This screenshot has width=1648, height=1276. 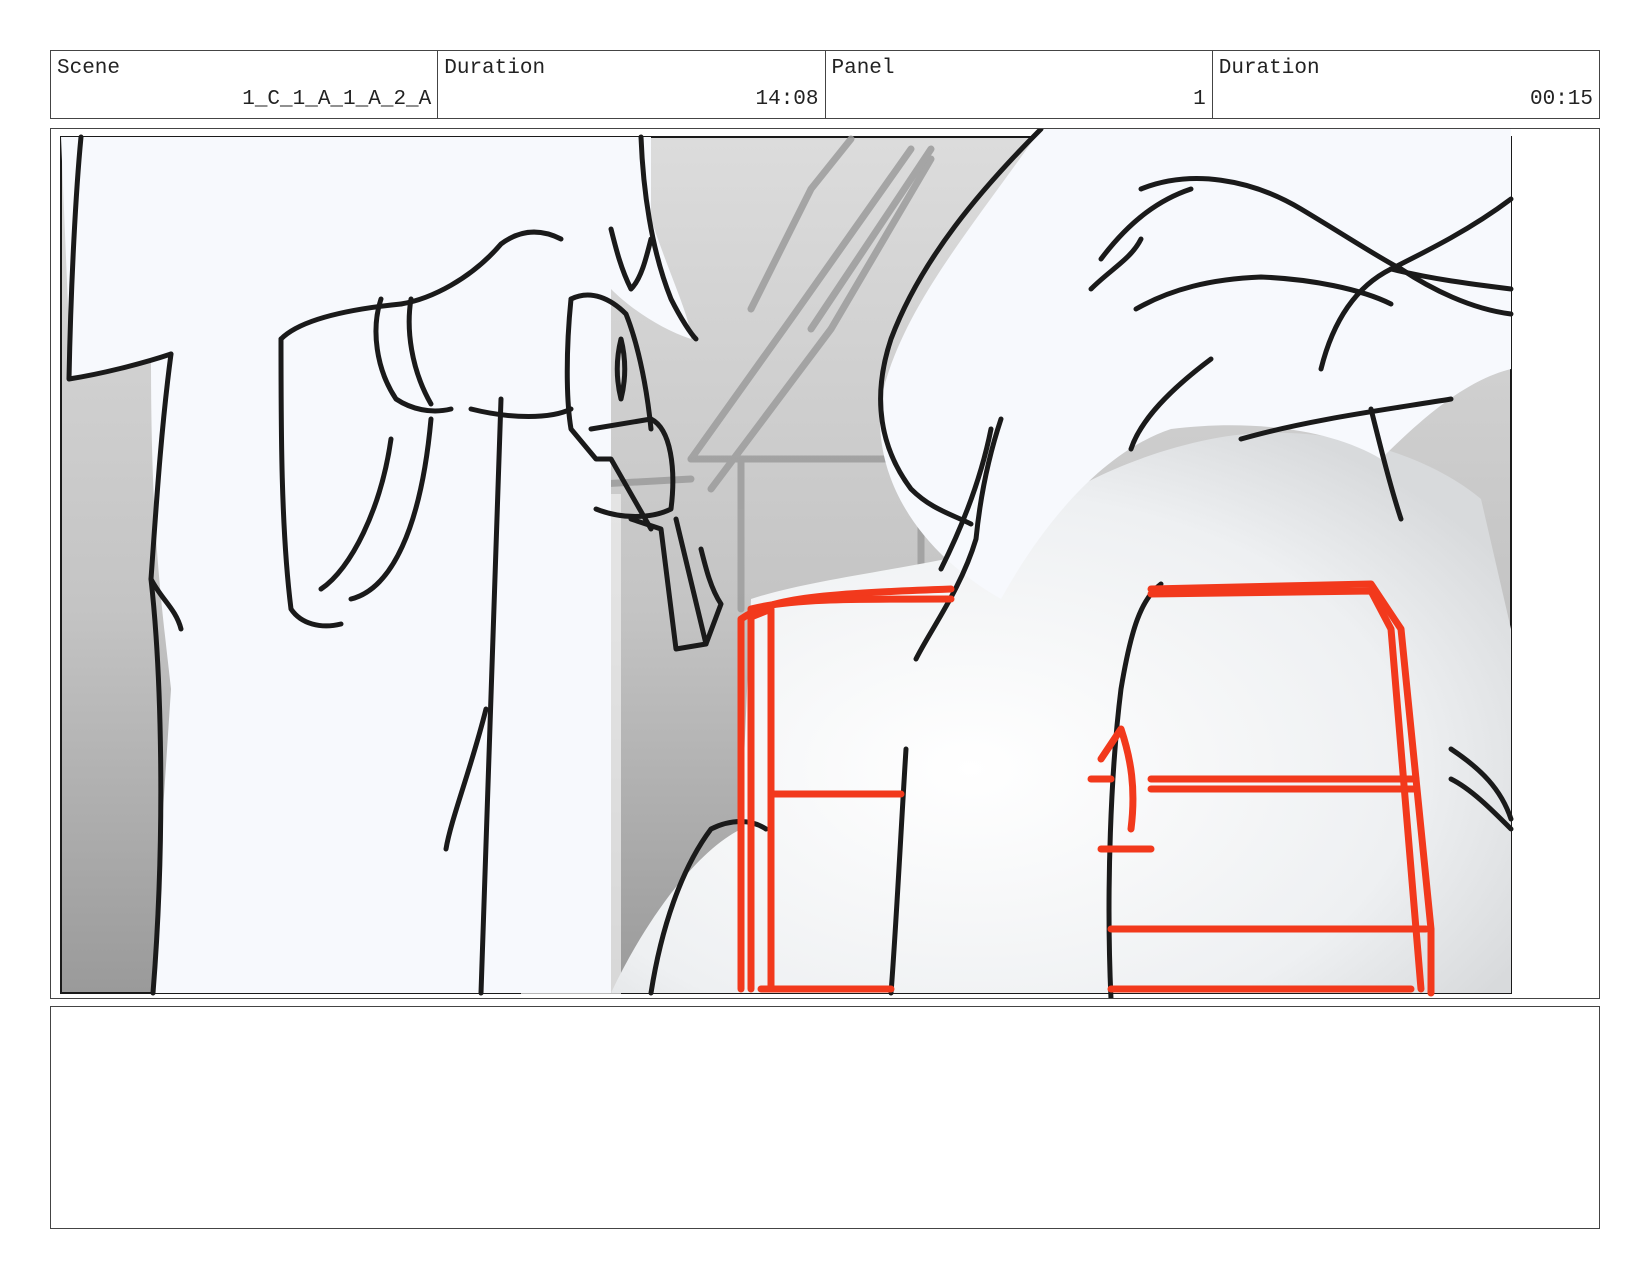 What do you see at coordinates (337, 99) in the screenshot?
I see `scene-value: 1_C_1_A_1_A_2_A` at bounding box center [337, 99].